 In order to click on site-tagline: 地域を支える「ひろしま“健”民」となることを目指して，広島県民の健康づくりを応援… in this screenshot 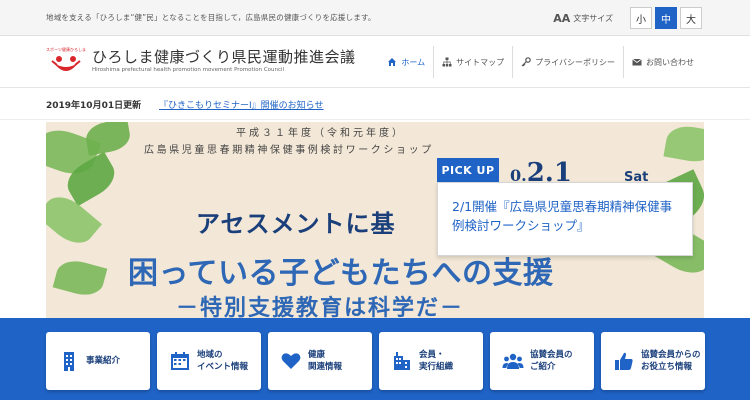, I will do `click(211, 17)`.